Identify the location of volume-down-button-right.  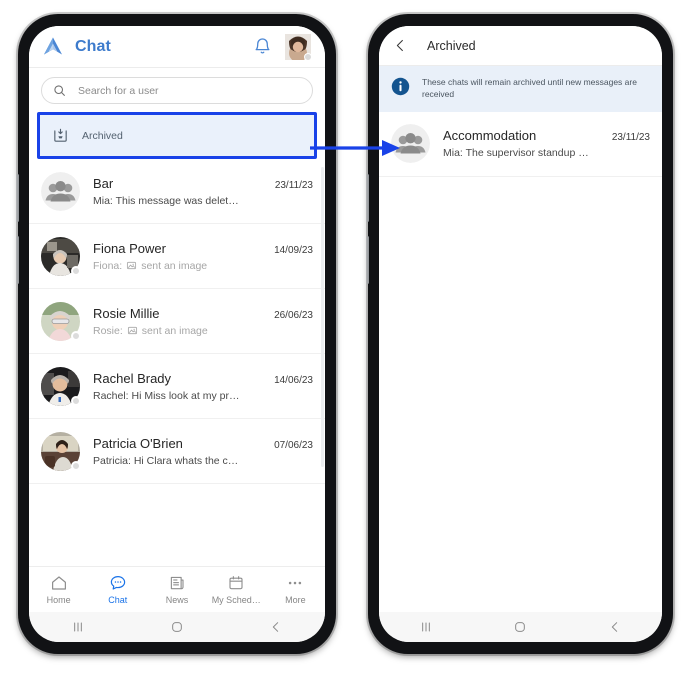
(367, 260).